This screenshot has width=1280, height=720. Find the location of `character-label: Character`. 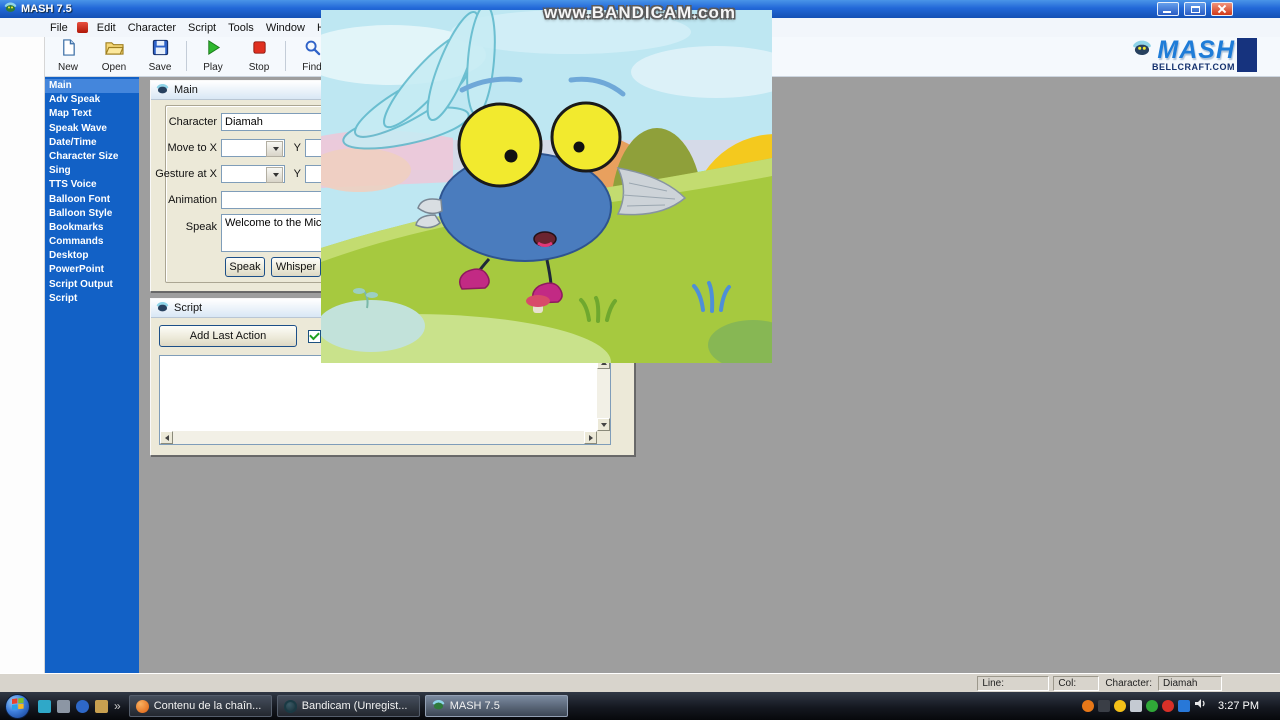

character-label: Character is located at coordinates (192, 122).